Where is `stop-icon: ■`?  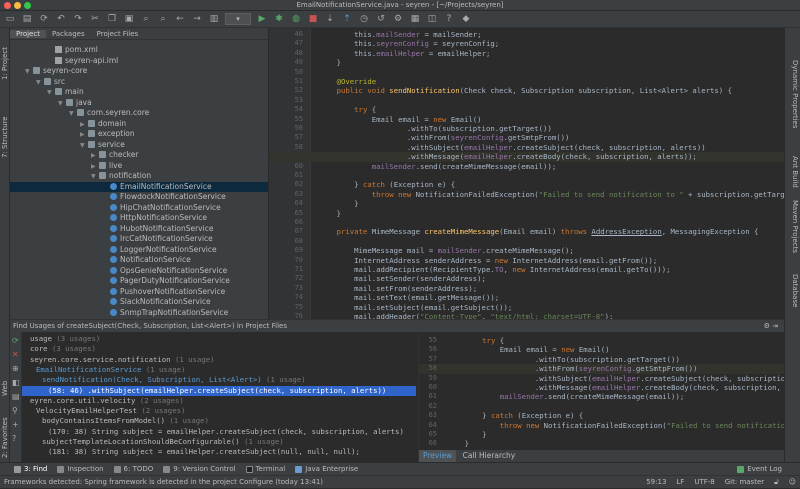
stop-icon: ■ is located at coordinates (313, 19).